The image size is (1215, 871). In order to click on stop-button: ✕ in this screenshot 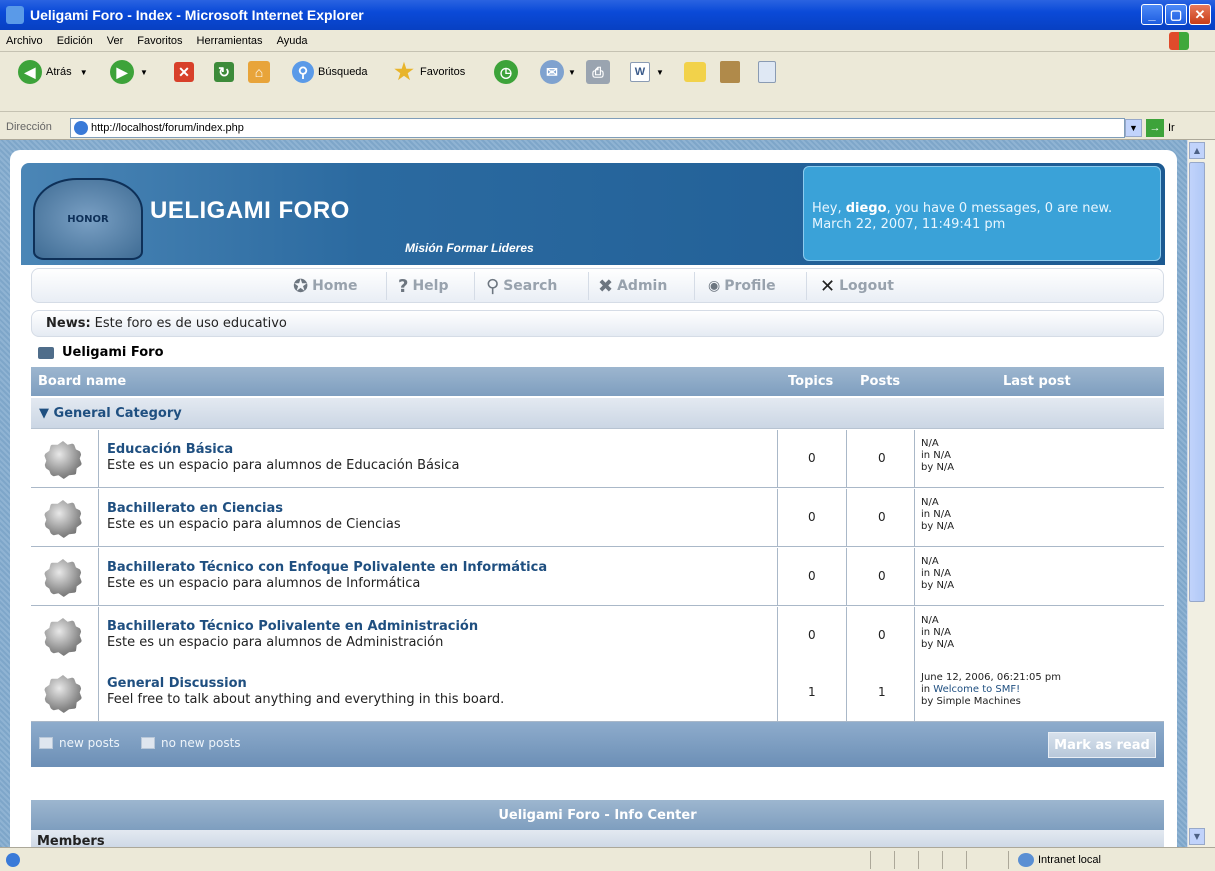, I will do `click(184, 72)`.